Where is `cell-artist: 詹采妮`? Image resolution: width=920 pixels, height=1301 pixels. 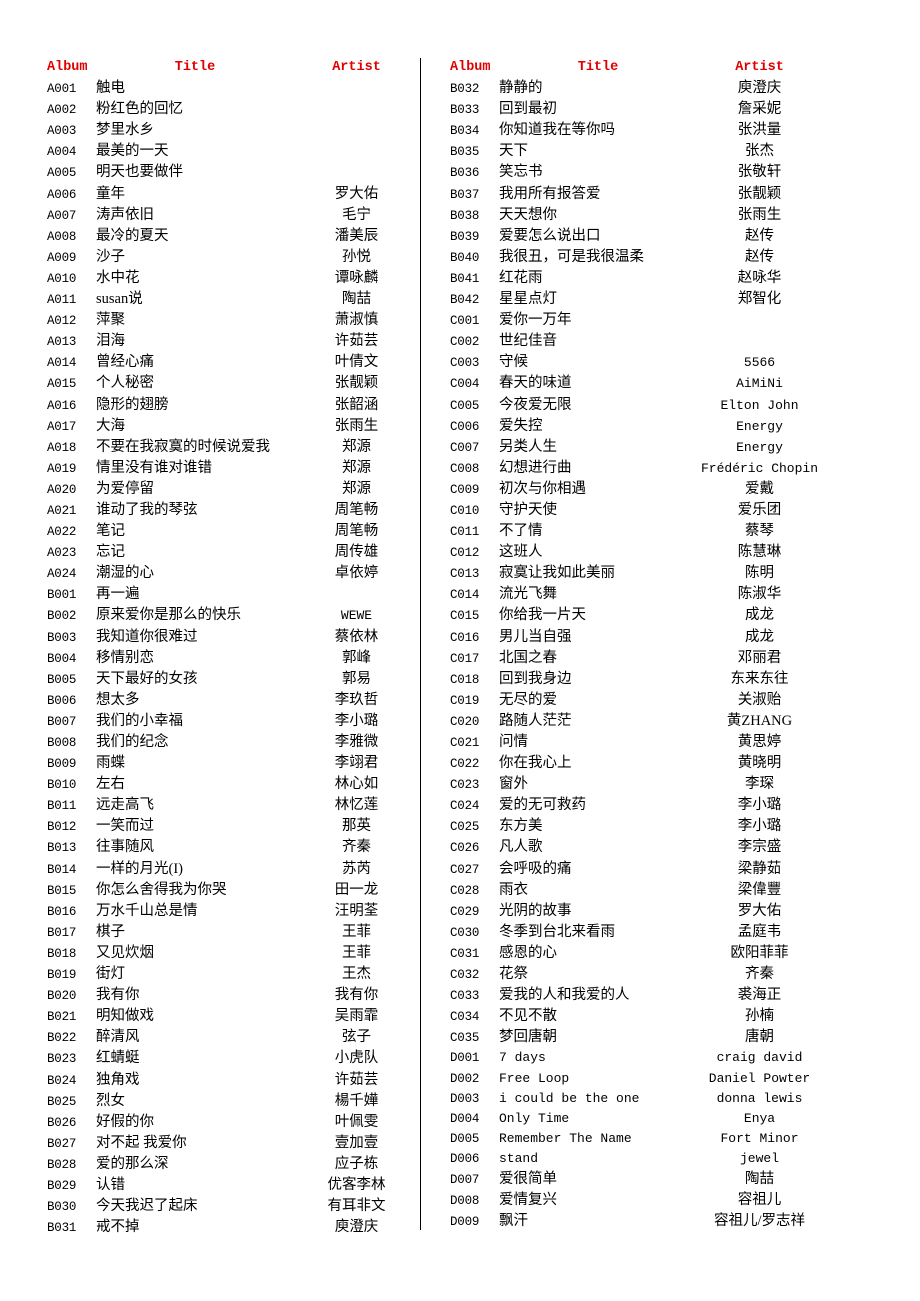
cell-artist: 詹采妮 is located at coordinates (759, 109).